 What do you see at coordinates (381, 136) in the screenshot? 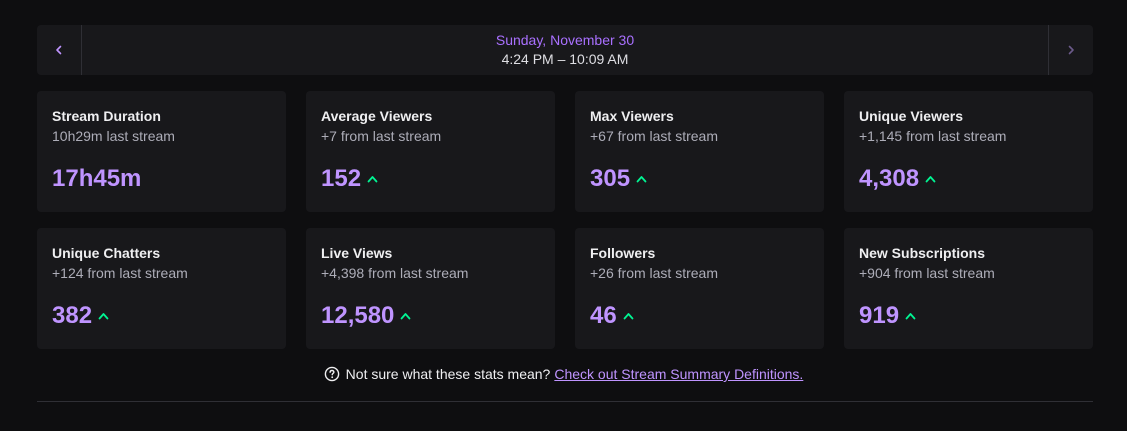
I see `stat-comparison: +7 from last stream` at bounding box center [381, 136].